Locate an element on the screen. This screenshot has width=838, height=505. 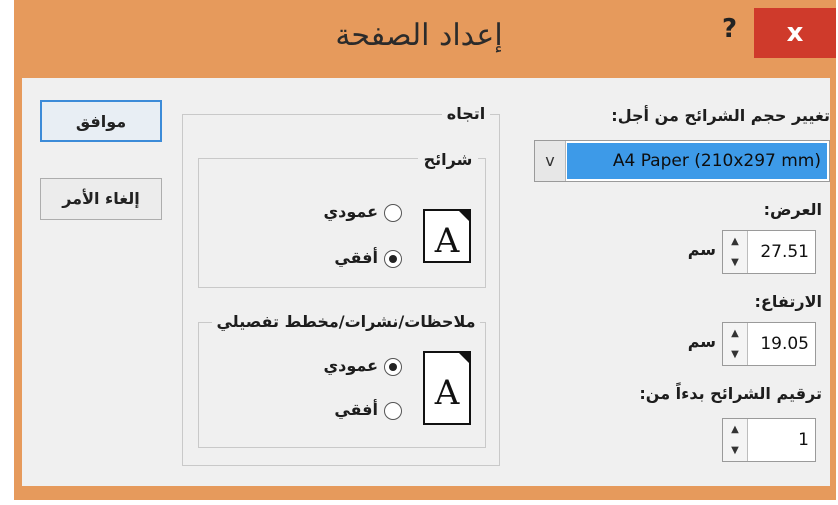
help-button: ? is located at coordinates (729, 29).